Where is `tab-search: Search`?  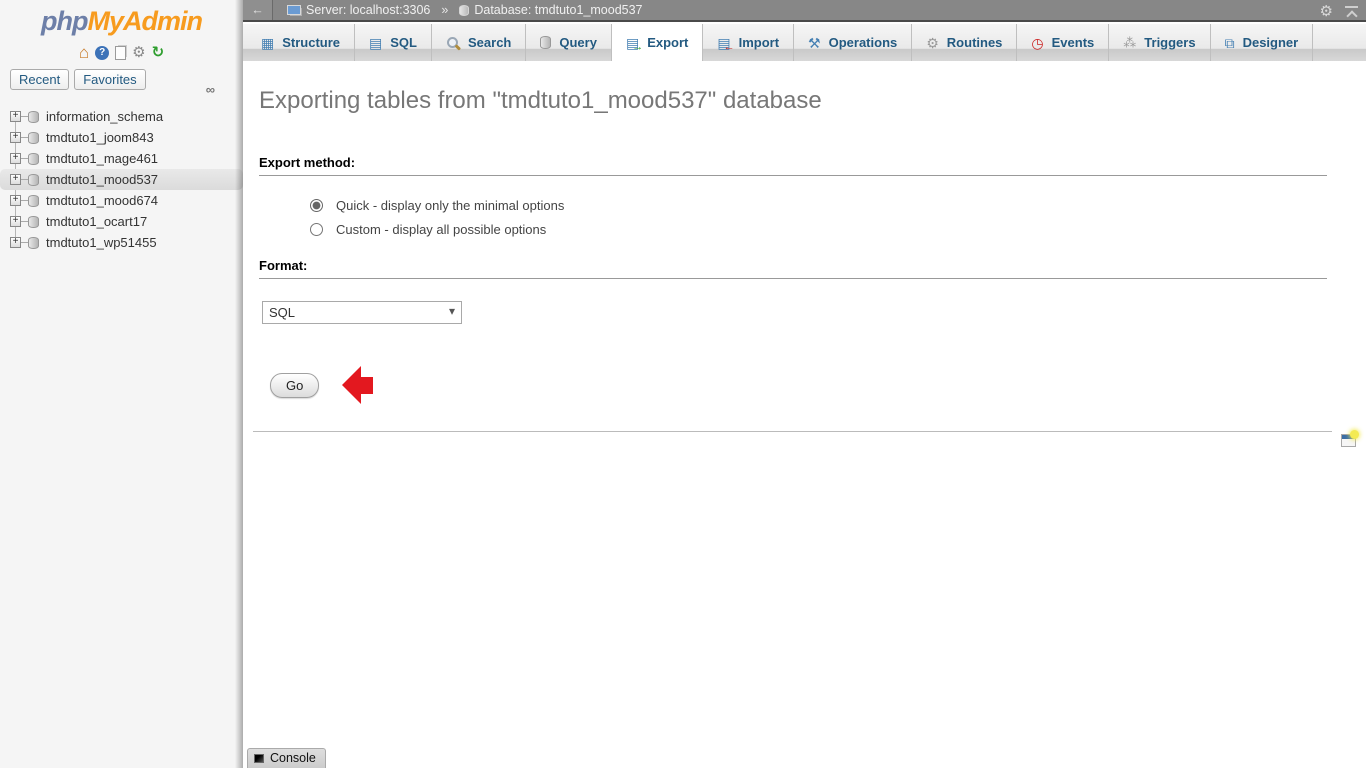
tab-search: Search is located at coordinates (479, 42).